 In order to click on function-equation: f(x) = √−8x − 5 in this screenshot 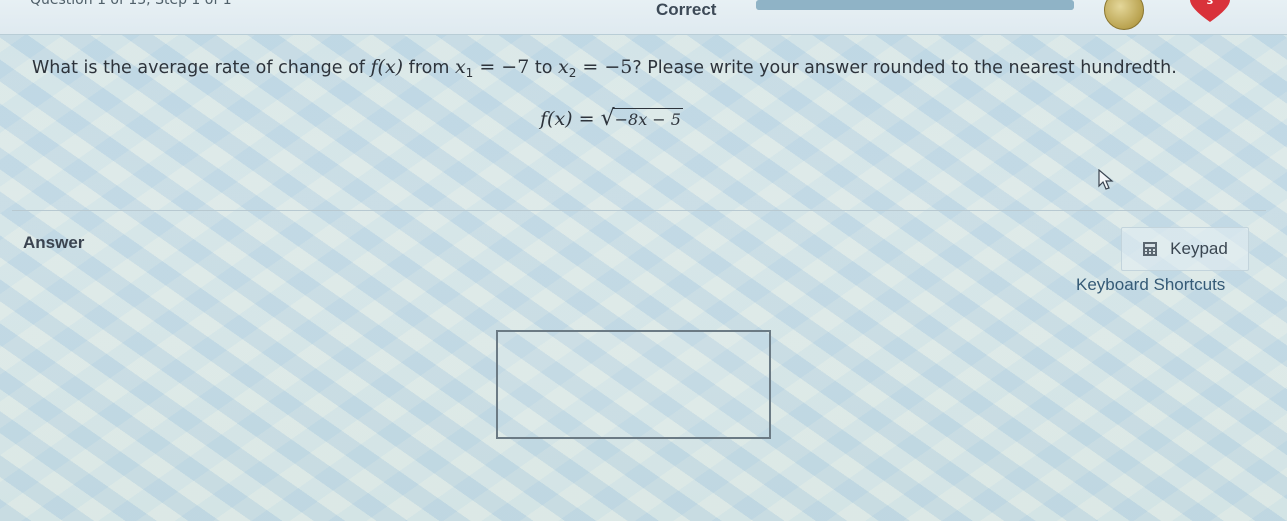, I will do `click(611, 118)`.